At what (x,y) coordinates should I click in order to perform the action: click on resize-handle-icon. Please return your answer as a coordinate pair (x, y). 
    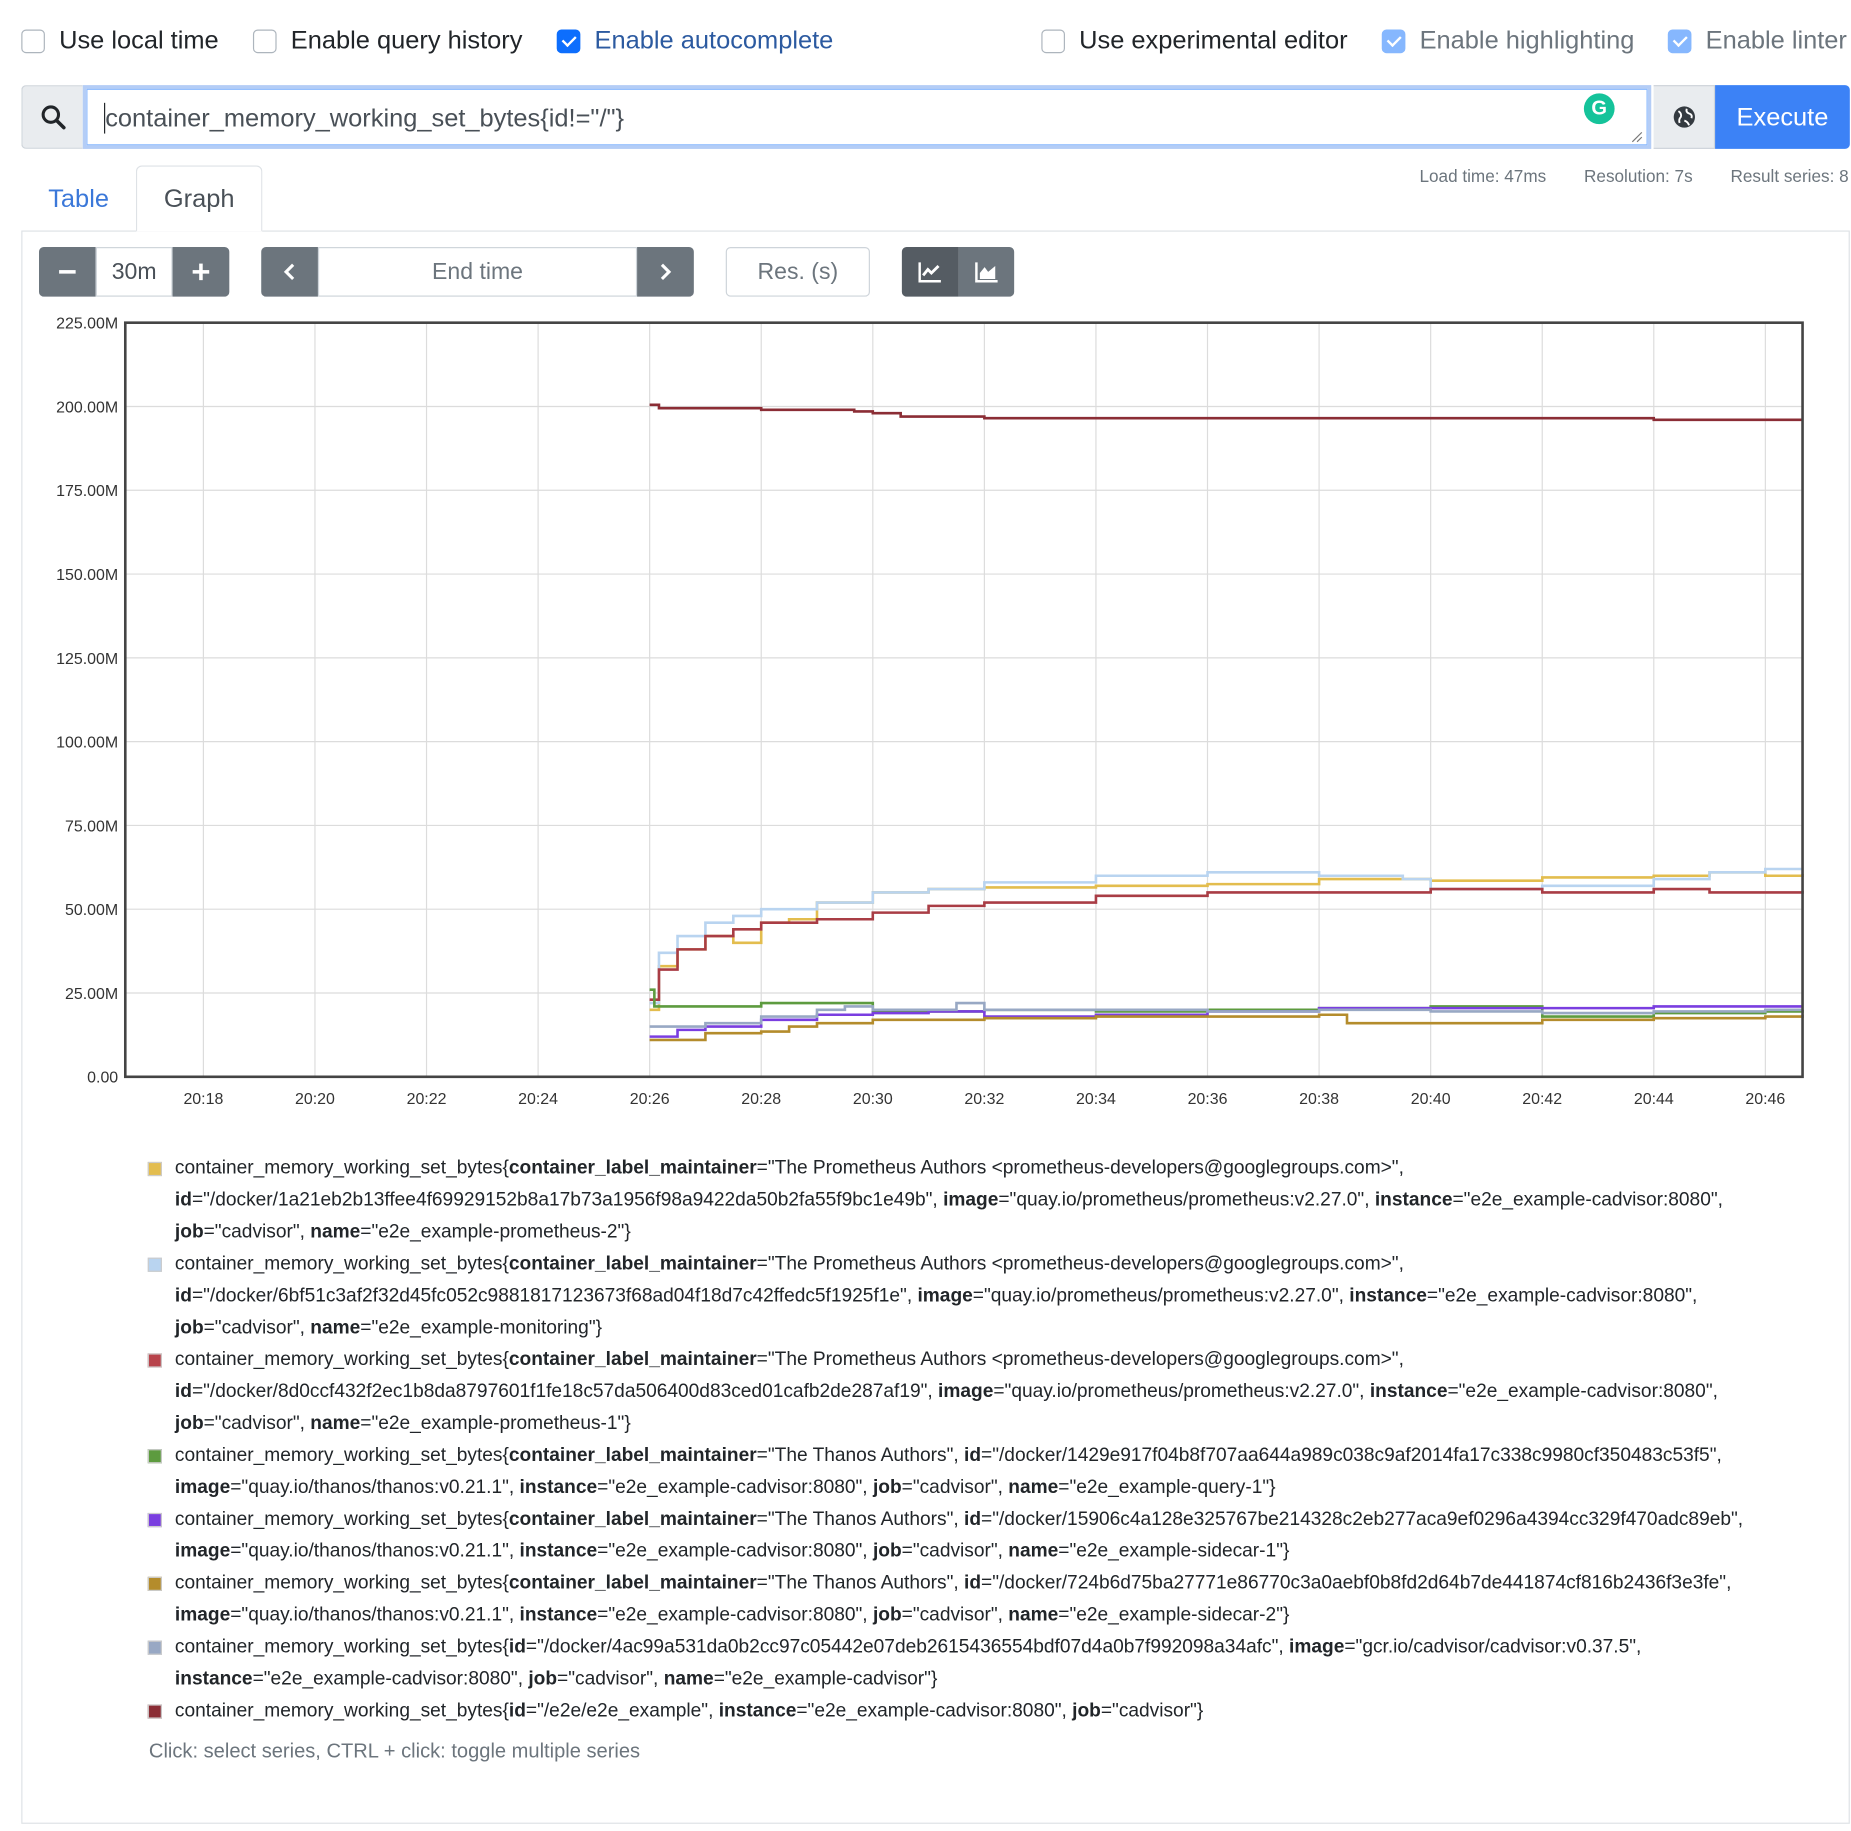
    Looking at the image, I should click on (1637, 137).